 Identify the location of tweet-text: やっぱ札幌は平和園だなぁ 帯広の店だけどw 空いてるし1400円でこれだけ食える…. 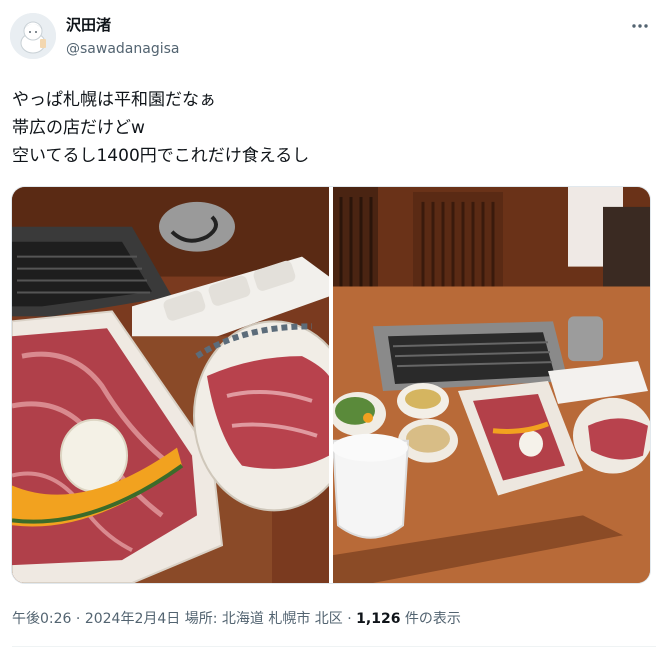
(332, 128).